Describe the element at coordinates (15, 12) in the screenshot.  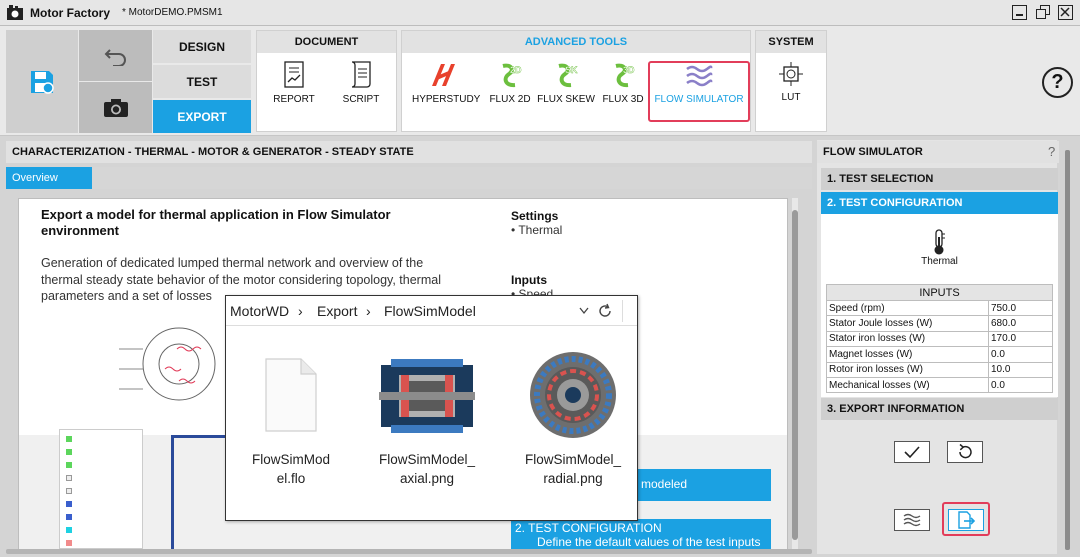
I see `motor-factory-logo-icon` at that location.